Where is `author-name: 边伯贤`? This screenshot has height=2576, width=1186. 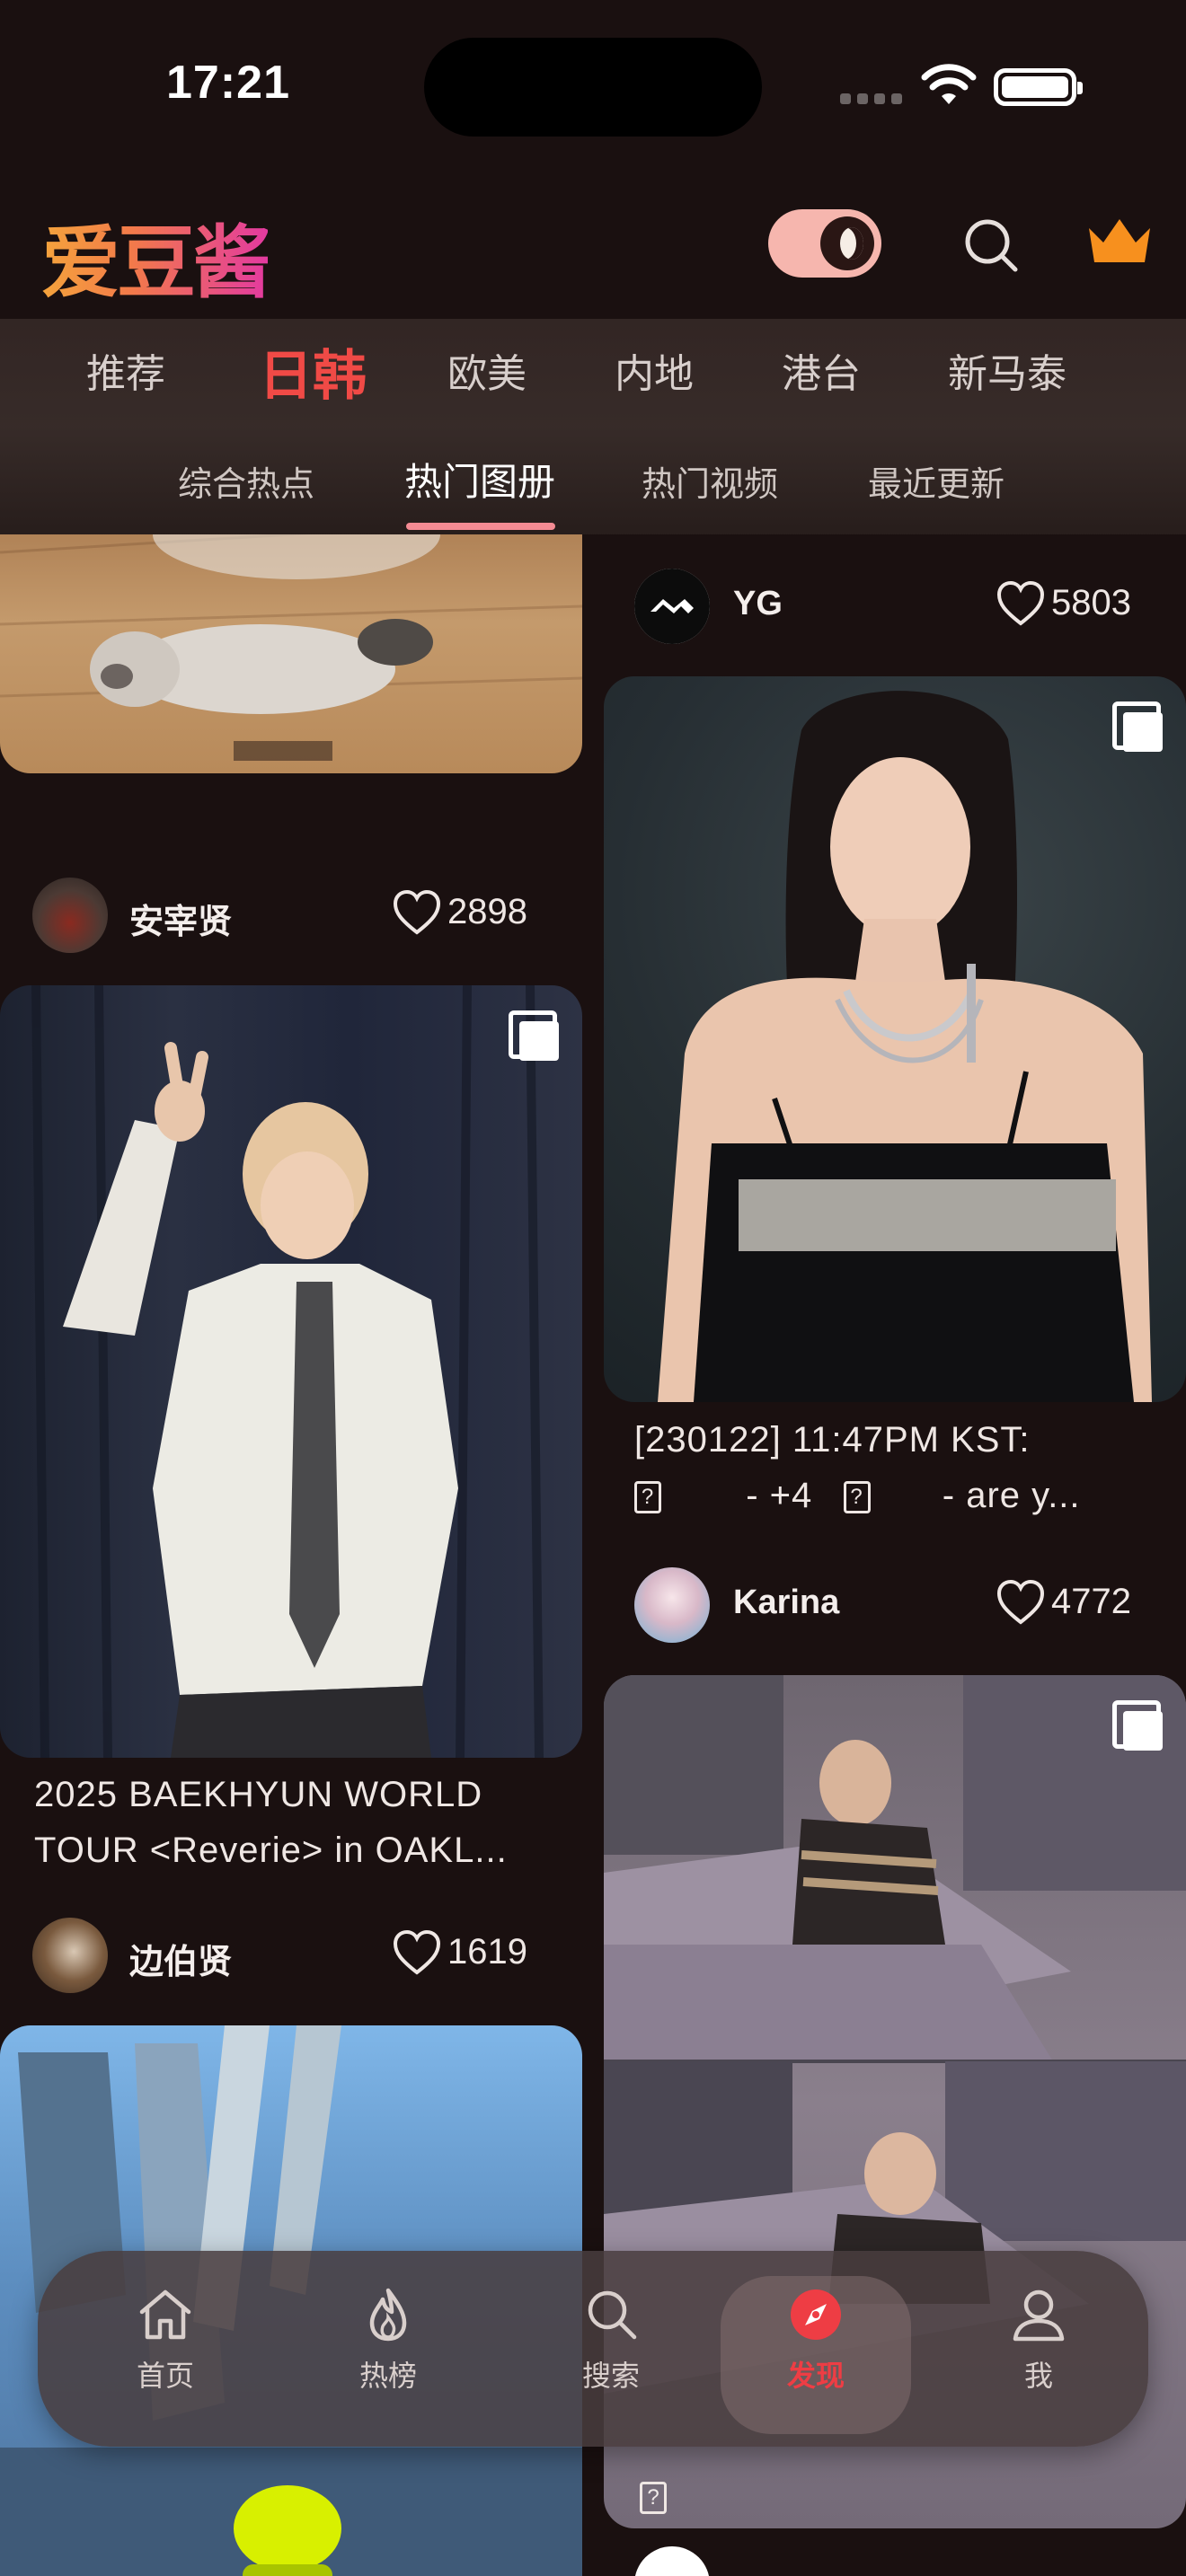
author-name: 边伯贤 is located at coordinates (180, 1958).